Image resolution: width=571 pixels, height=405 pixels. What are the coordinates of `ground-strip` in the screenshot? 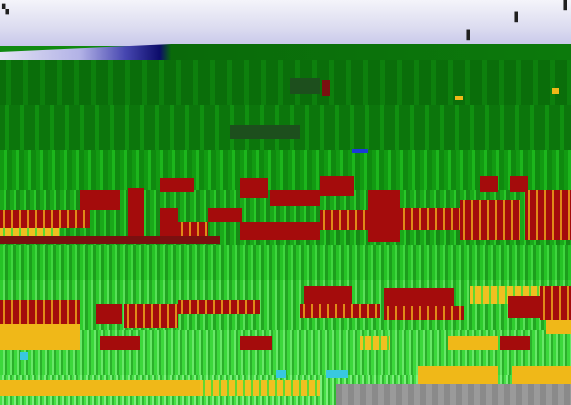 It's located at (453, 394).